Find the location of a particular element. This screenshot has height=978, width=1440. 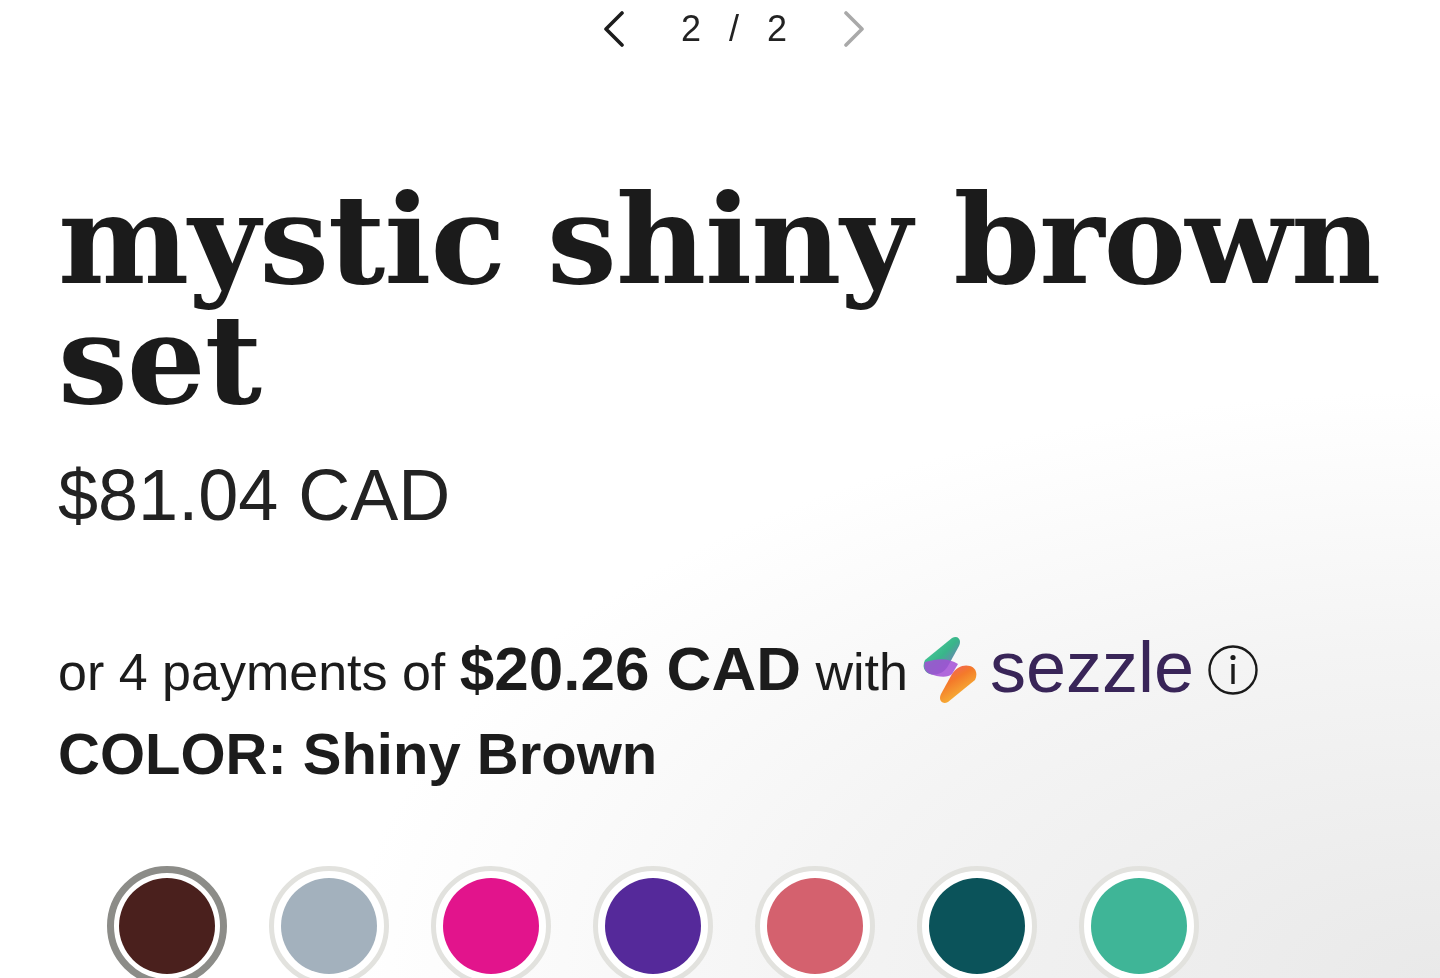

page-counter: 2 / 2 is located at coordinates (734, 29).